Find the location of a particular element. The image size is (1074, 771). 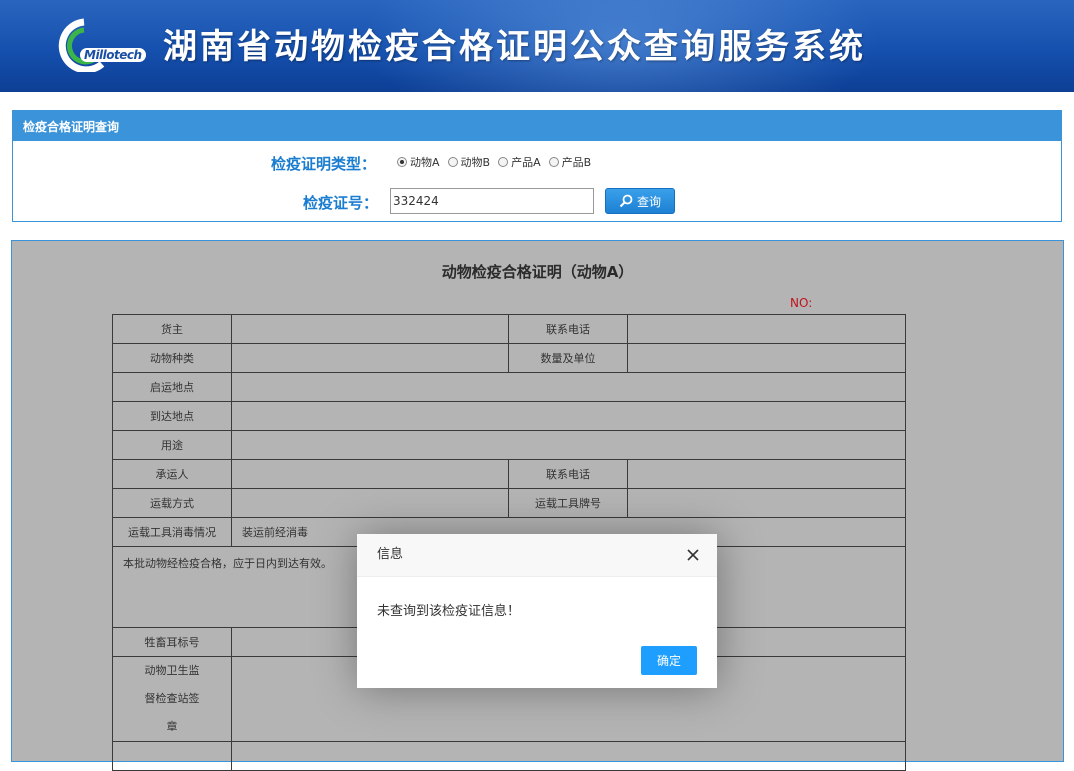

close-icon is located at coordinates (693, 555).